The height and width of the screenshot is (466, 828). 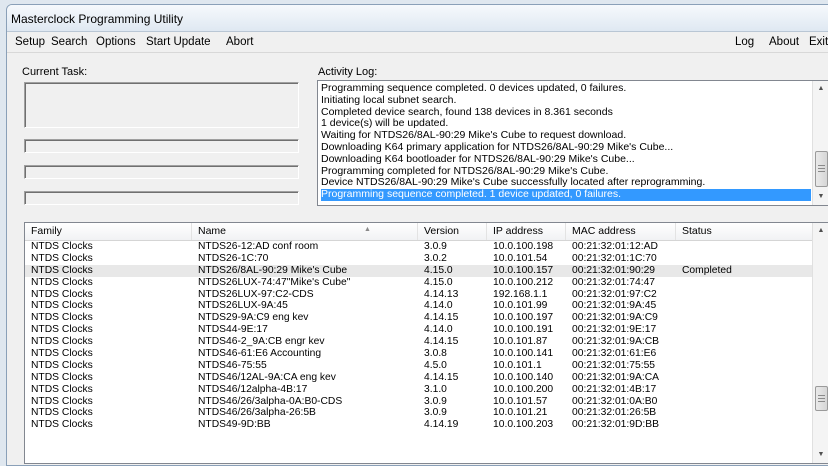 What do you see at coordinates (614, 365) in the screenshot?
I see `cell-mac-address: 00:21:32:01:75:55` at bounding box center [614, 365].